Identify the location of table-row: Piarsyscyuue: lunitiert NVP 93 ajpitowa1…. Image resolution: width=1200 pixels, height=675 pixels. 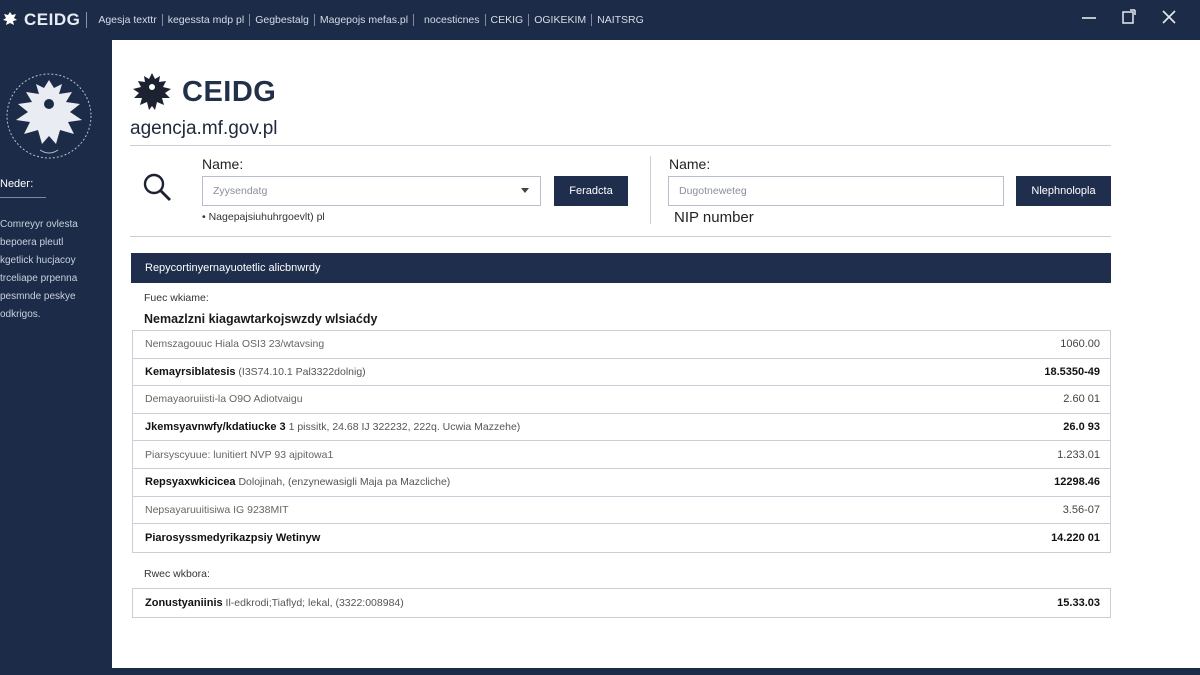
(621, 455).